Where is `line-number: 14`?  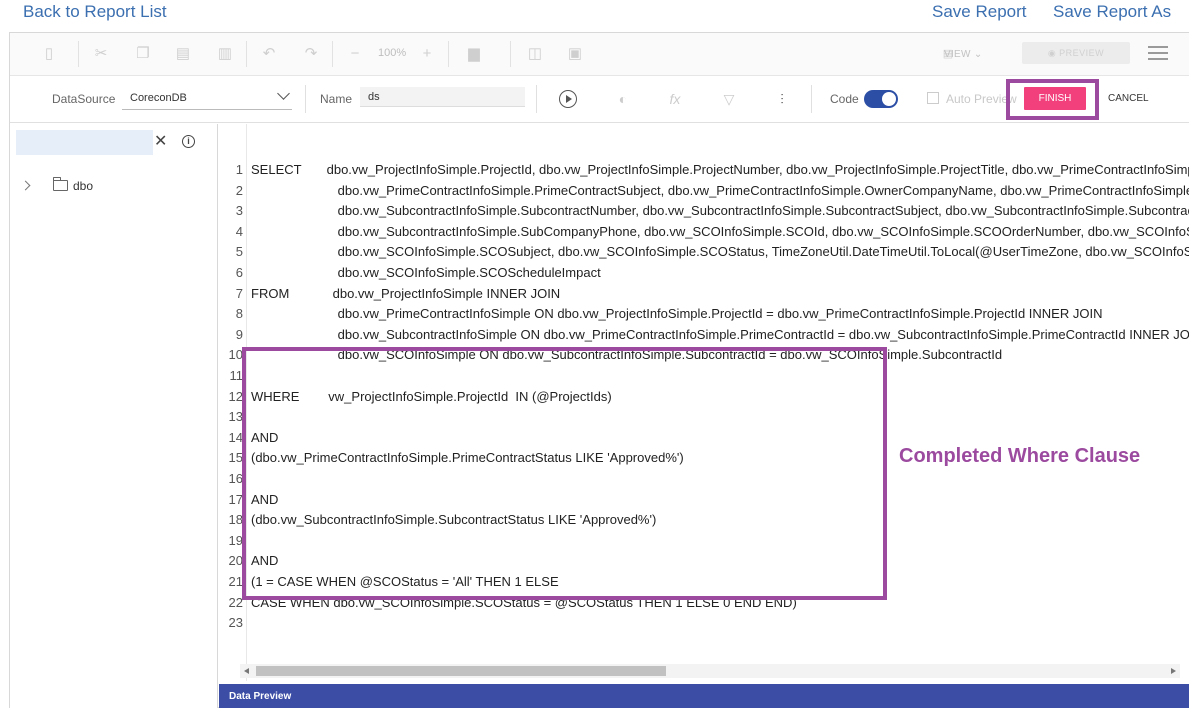
line-number: 14 is located at coordinates (235, 437).